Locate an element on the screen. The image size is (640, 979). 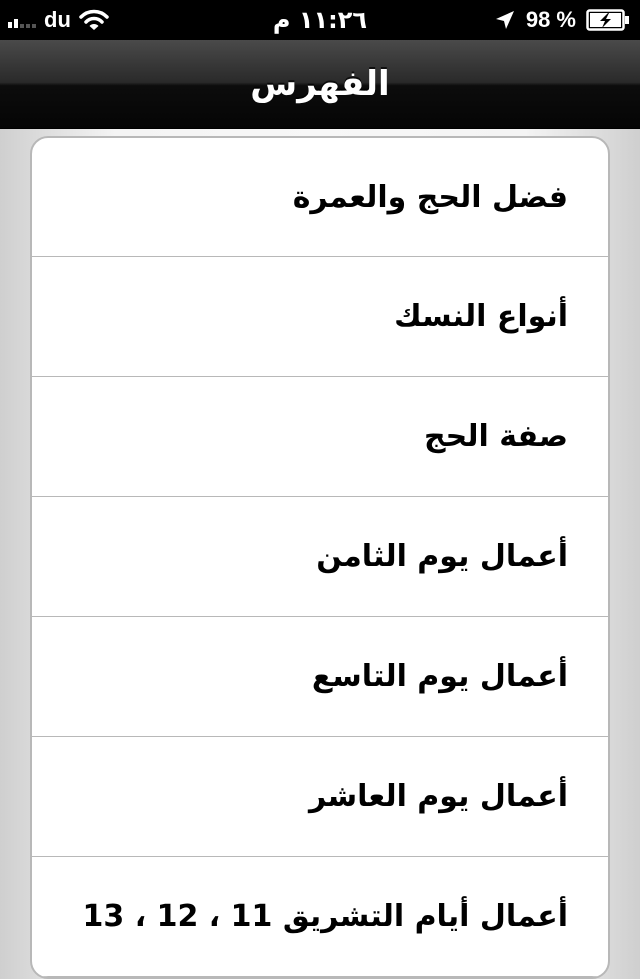
battery-percent: 98 % is located at coordinates (550, 19).